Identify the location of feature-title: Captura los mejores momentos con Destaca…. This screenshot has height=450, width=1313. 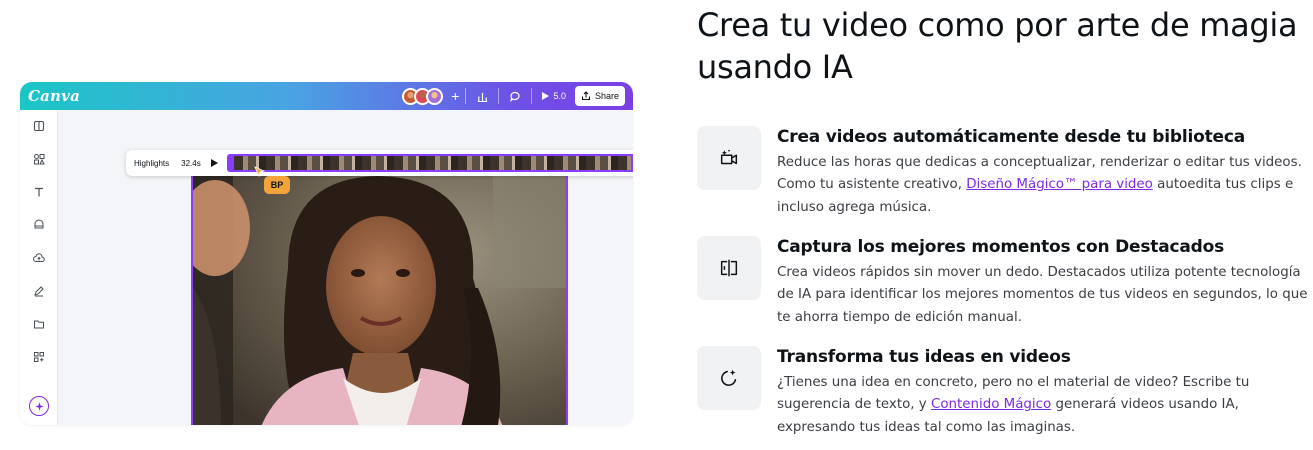
(1000, 247).